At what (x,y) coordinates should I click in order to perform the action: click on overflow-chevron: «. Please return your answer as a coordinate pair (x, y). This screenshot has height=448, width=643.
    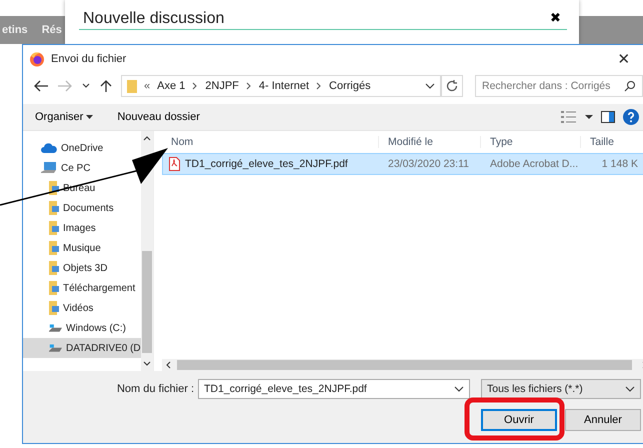
    Looking at the image, I should click on (147, 86).